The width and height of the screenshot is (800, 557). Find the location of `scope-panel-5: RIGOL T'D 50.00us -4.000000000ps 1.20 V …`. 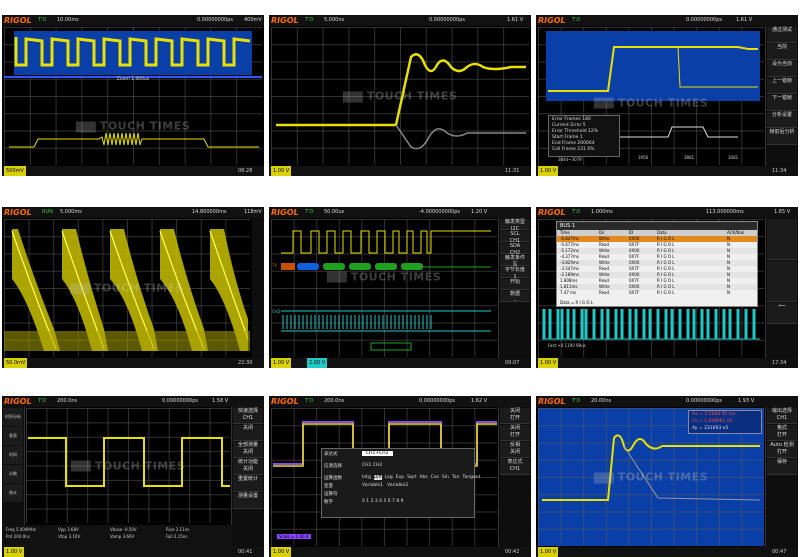

scope-panel-5: RIGOL T'D 50.00us -4.000000000ps 1.20 V … is located at coordinates (400, 287).